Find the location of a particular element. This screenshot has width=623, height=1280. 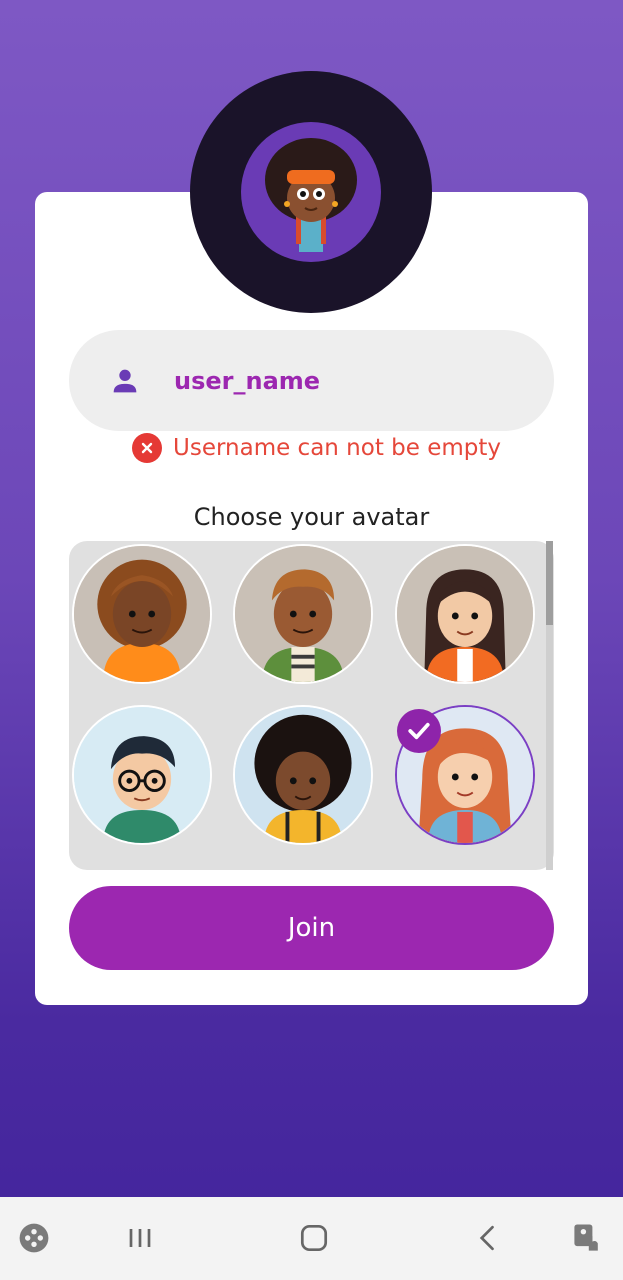

join-button: Join is located at coordinates (311, 928).